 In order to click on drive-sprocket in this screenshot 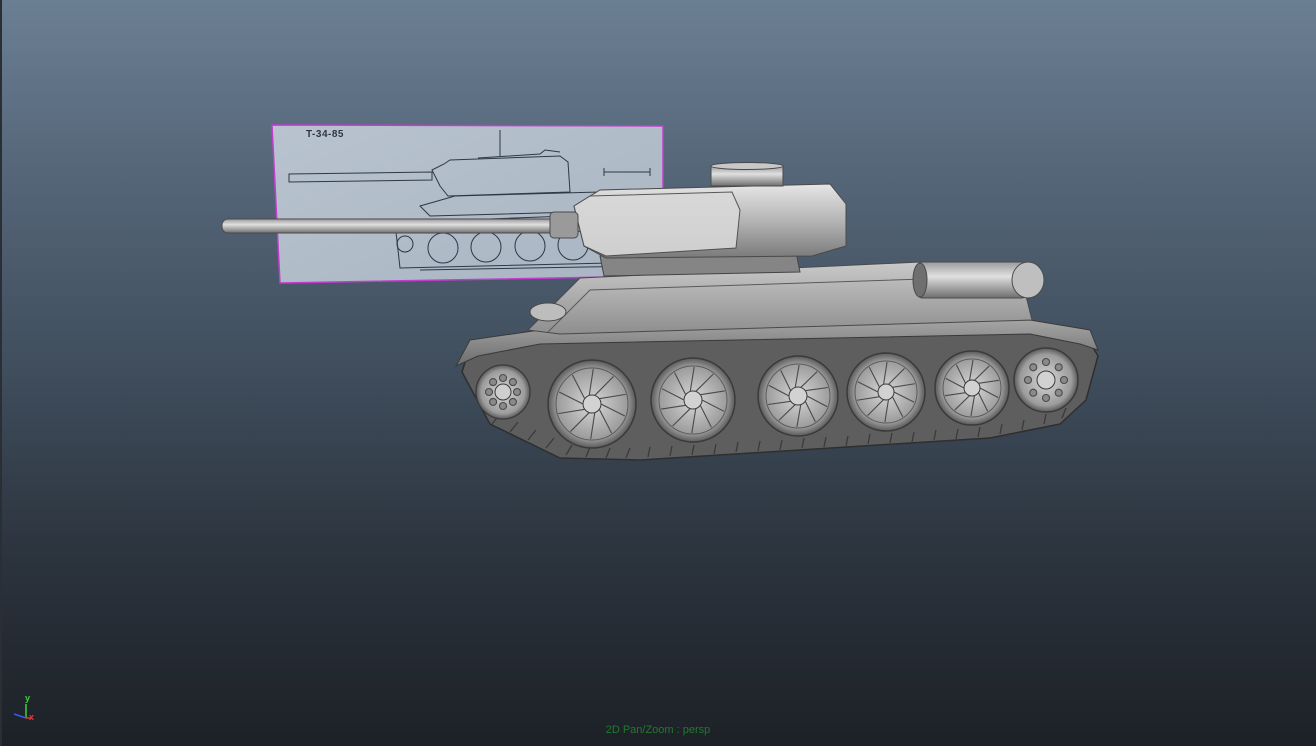, I will do `click(1046, 380)`.